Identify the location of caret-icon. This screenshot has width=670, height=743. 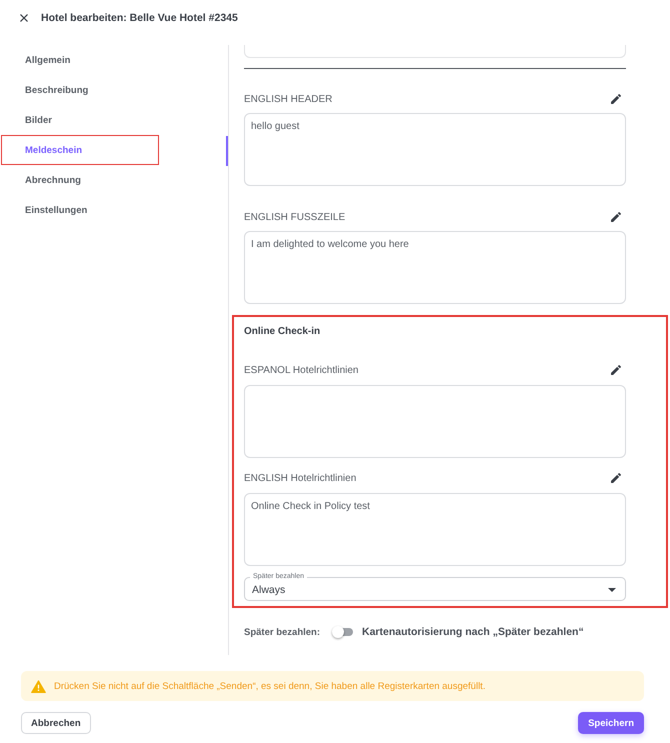
(612, 590).